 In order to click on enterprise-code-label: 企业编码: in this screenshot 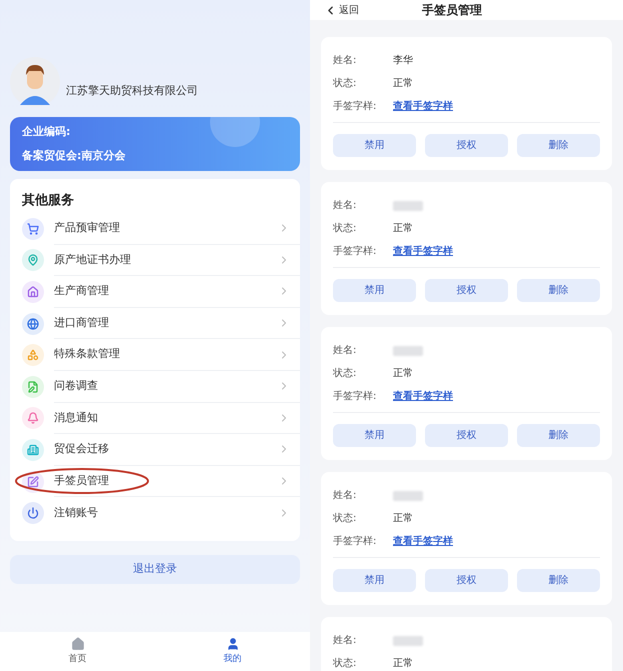, I will do `click(46, 132)`.